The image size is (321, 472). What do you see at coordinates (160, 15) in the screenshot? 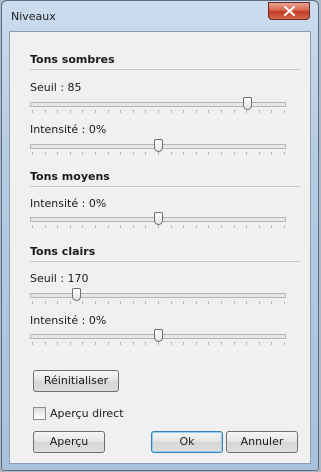
I see `title-bar: Niveaux` at bounding box center [160, 15].